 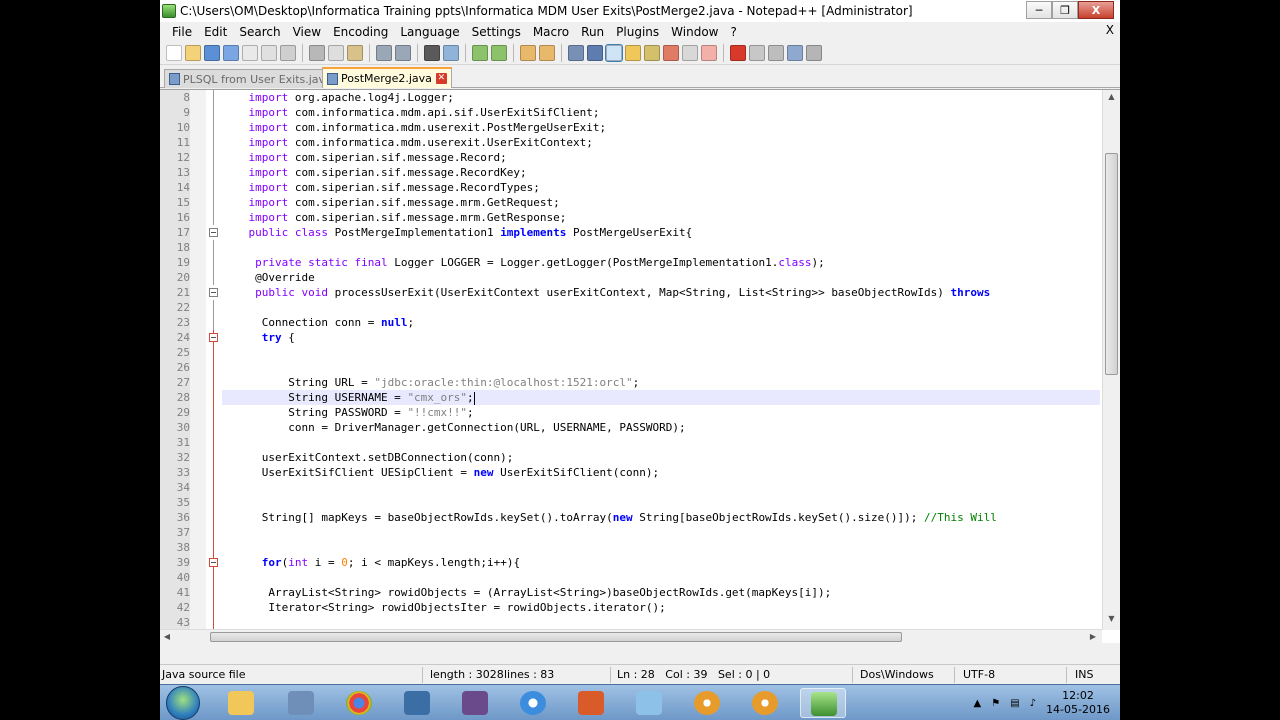 What do you see at coordinates (193, 52) in the screenshot?
I see `open-file-icon` at bounding box center [193, 52].